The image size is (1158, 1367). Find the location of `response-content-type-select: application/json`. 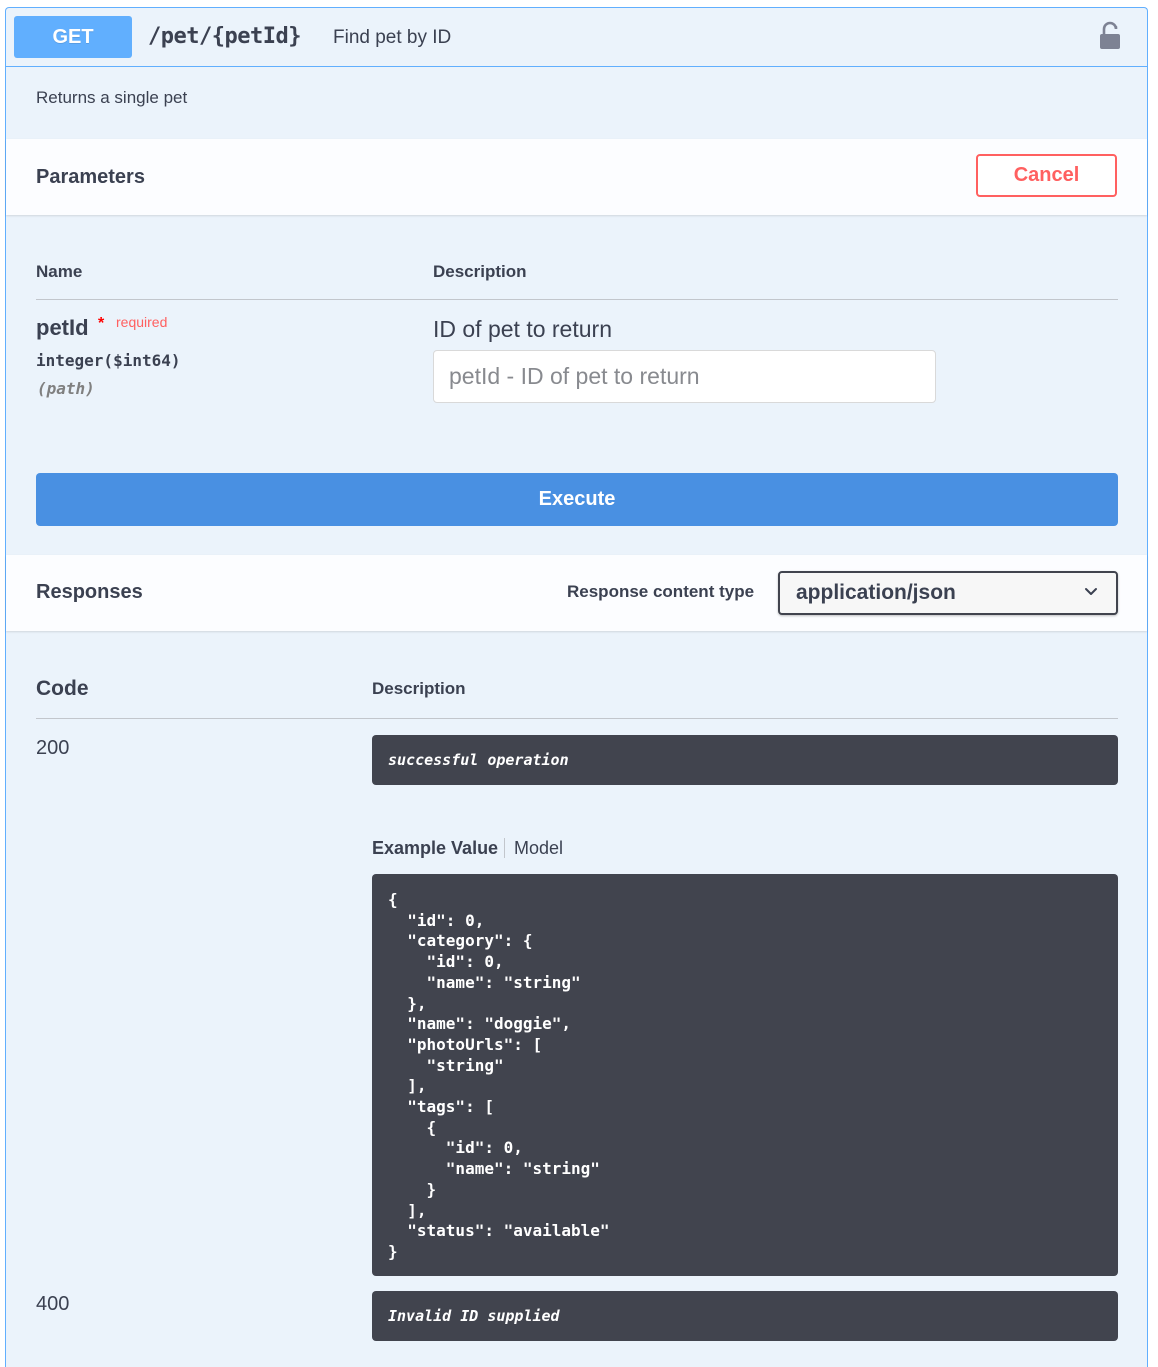

response-content-type-select: application/json is located at coordinates (948, 593).